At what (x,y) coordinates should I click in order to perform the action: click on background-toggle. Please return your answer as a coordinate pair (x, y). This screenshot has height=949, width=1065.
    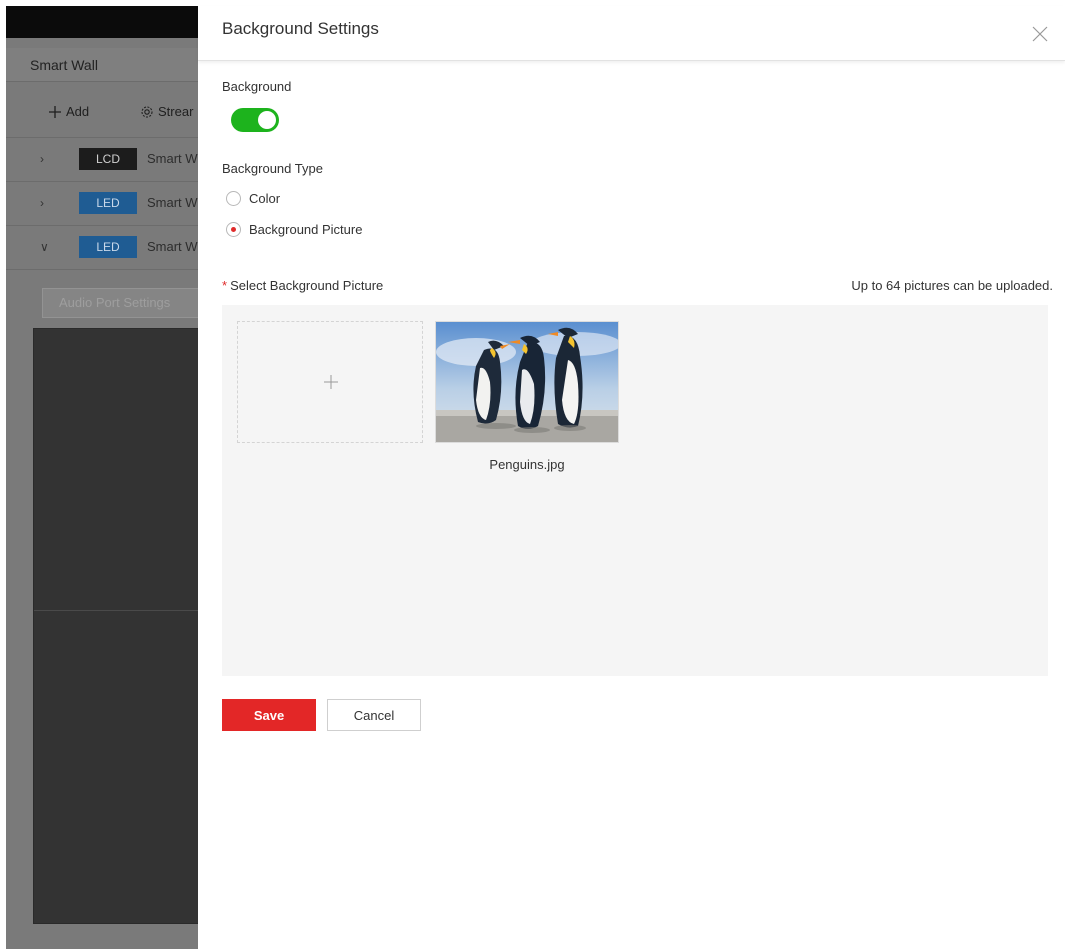
    Looking at the image, I should click on (255, 120).